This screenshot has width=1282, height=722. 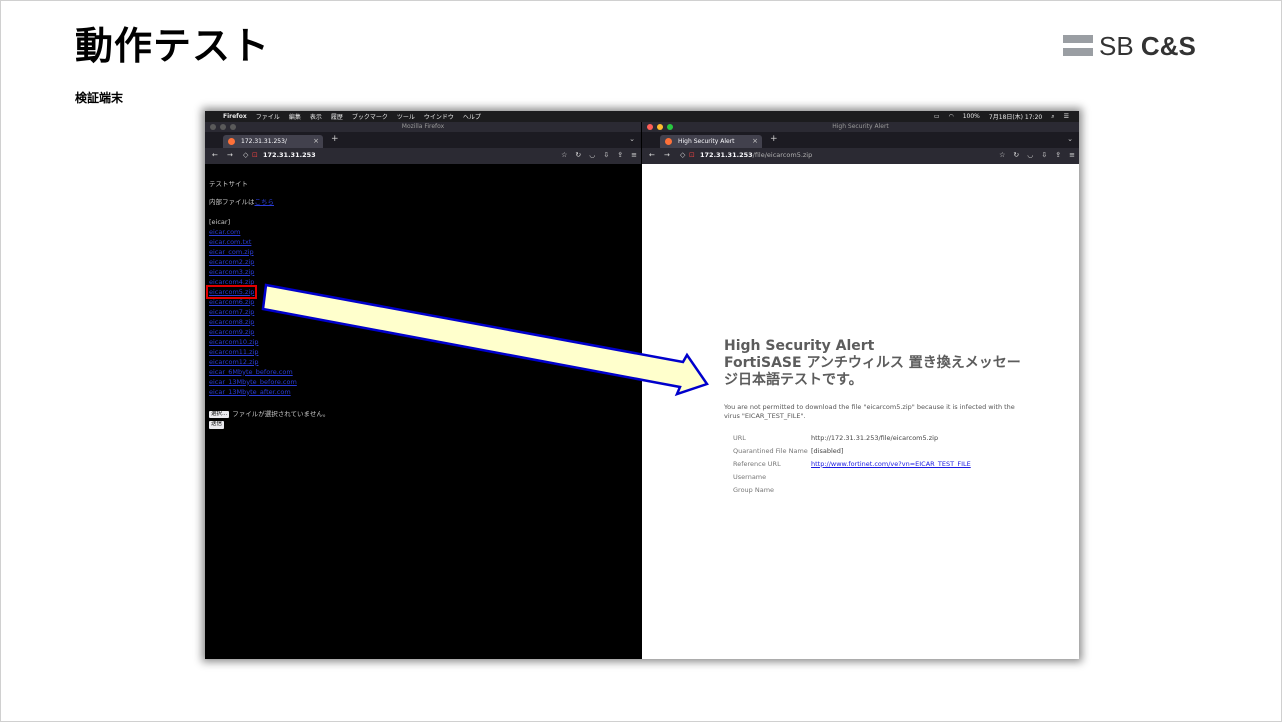 What do you see at coordinates (706, 141) in the screenshot?
I see `tab-title: High Security Alert` at bounding box center [706, 141].